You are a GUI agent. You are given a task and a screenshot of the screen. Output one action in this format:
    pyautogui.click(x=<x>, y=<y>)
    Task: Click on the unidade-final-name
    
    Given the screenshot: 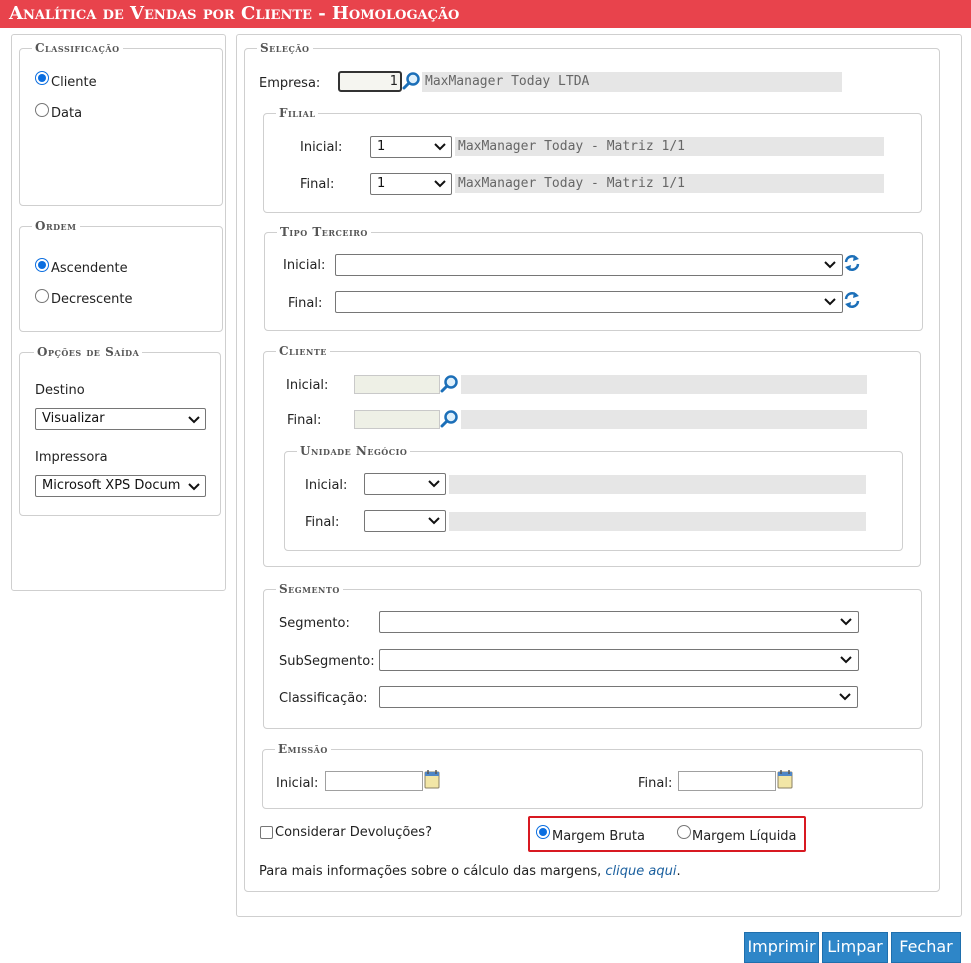 What is the action you would take?
    pyautogui.click(x=657, y=521)
    